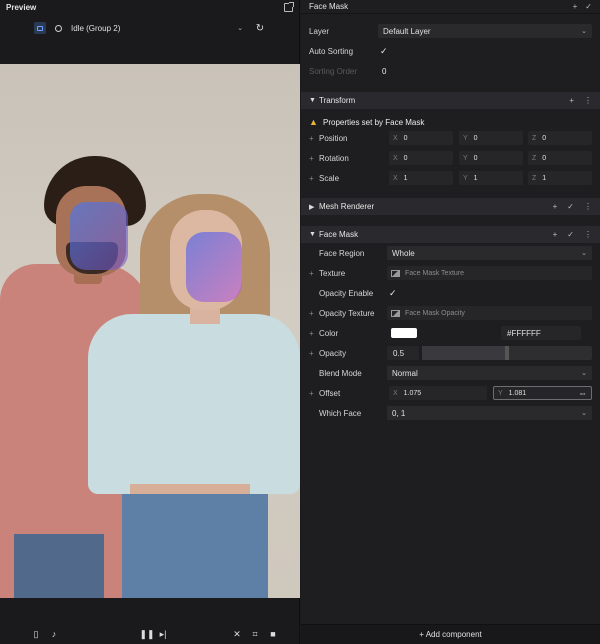  What do you see at coordinates (347, 313) in the screenshot?
I see `opacity-texture-label: Opacity Texture` at bounding box center [347, 313].